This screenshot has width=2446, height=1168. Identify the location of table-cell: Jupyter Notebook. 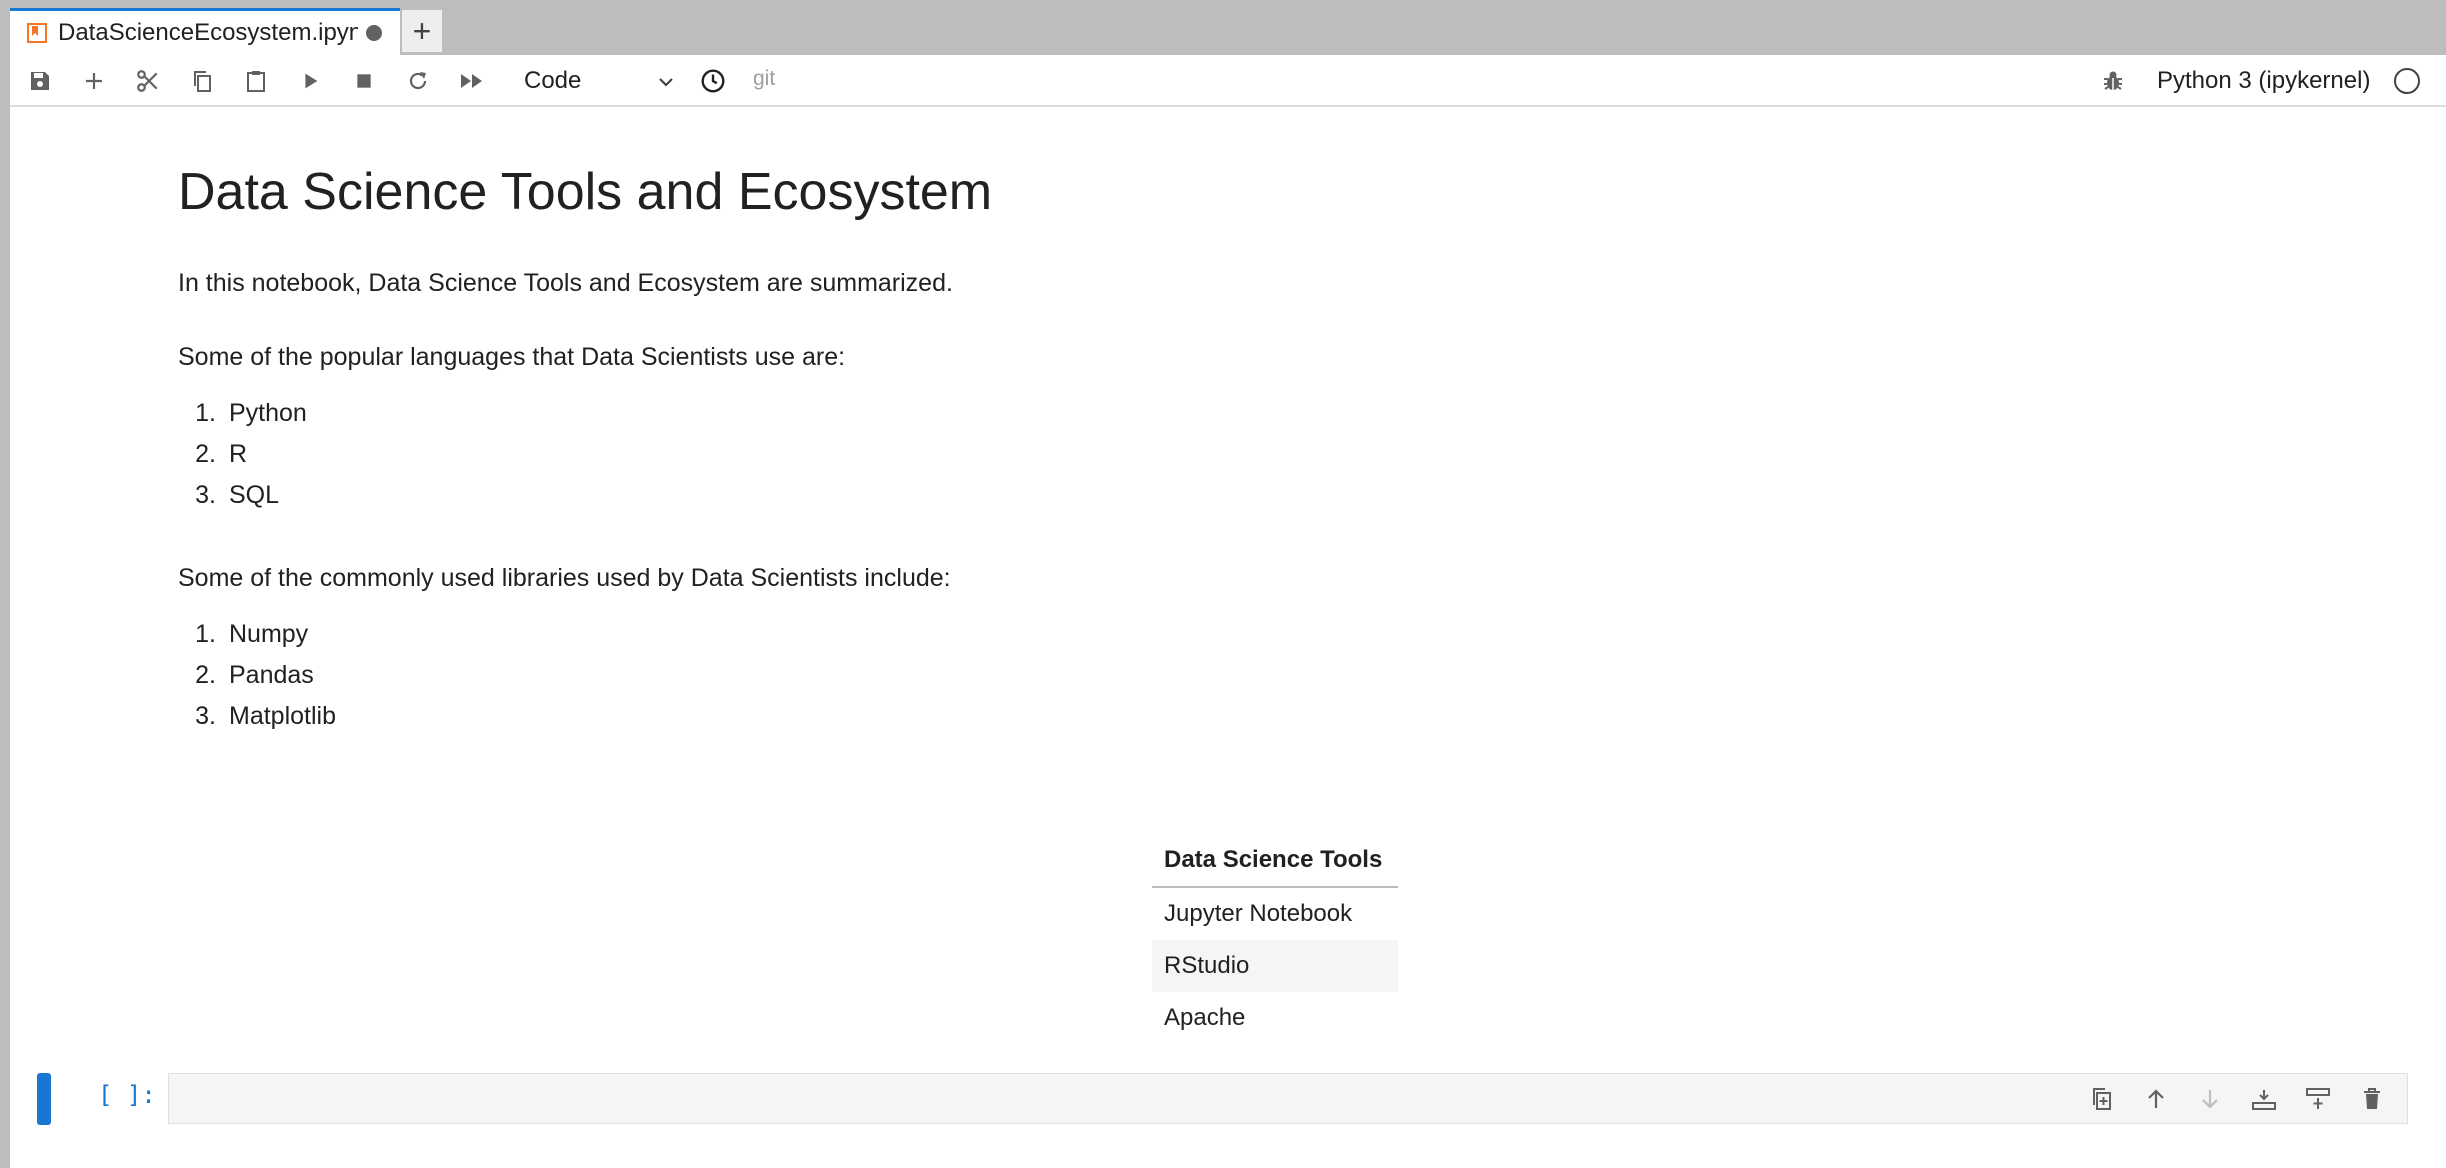
(1258, 913).